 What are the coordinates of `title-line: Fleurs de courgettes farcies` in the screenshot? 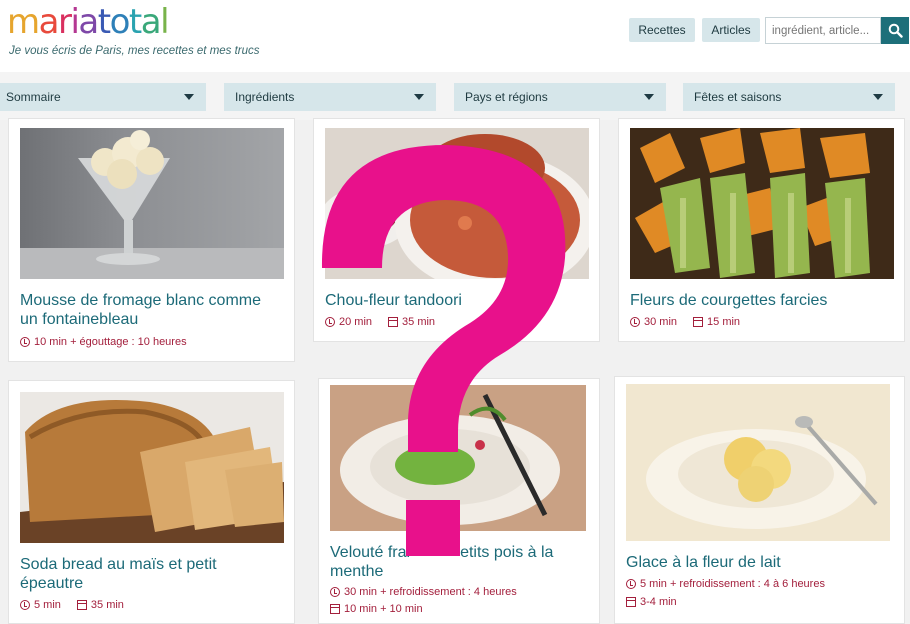 It's located at (729, 300).